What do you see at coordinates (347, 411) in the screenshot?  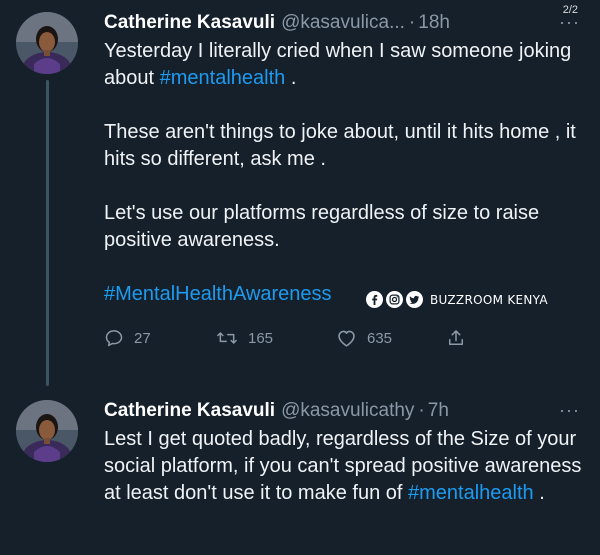 I see `author-handle: @kasavulicathy` at bounding box center [347, 411].